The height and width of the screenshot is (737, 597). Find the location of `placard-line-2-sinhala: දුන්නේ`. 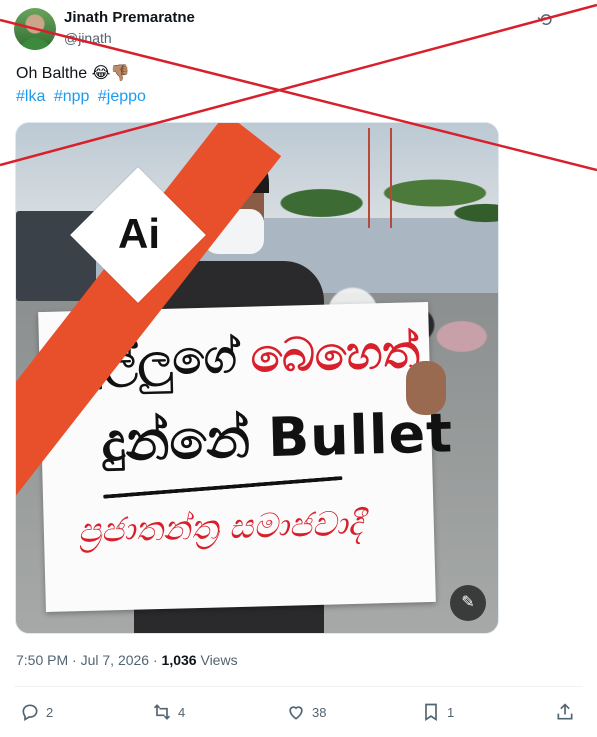

placard-line-2-sinhala: දුන්නේ is located at coordinates (175, 440).